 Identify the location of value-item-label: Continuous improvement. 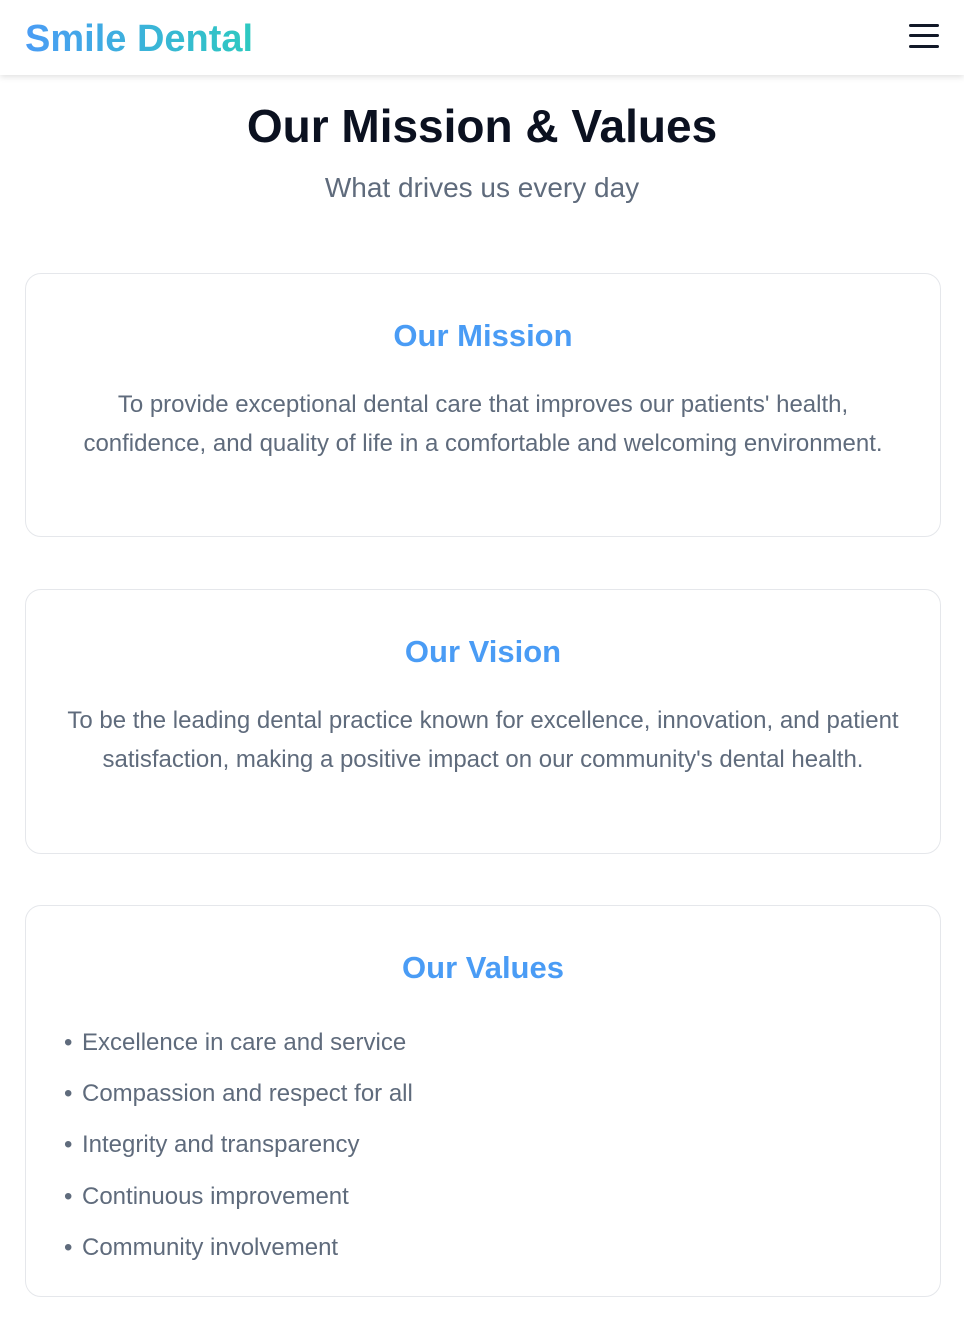
(215, 1196).